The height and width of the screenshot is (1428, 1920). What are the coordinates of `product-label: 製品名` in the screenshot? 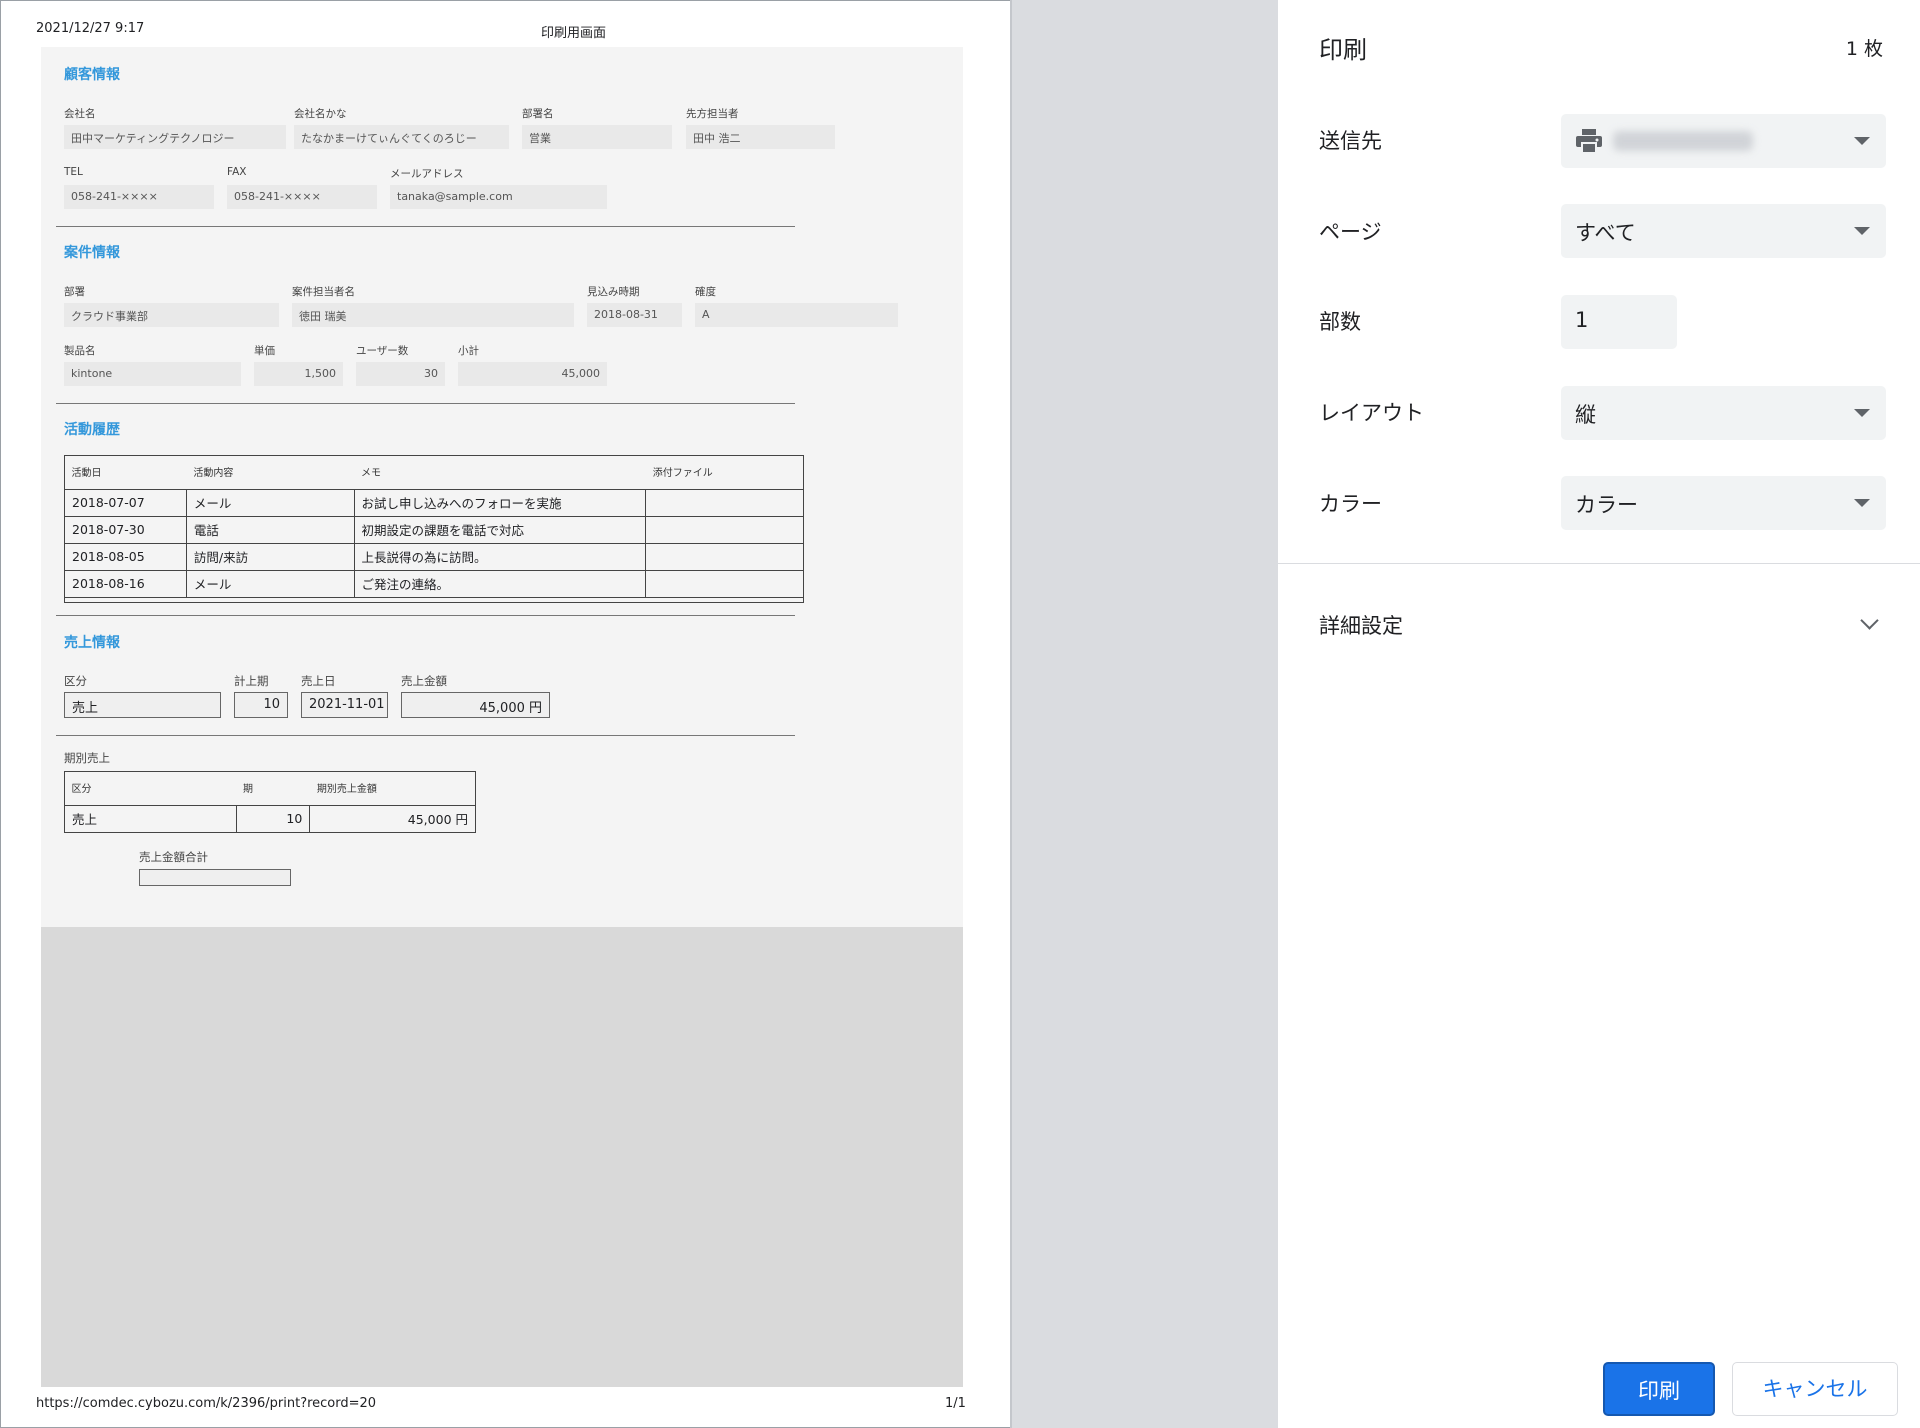 It's located at (80, 351).